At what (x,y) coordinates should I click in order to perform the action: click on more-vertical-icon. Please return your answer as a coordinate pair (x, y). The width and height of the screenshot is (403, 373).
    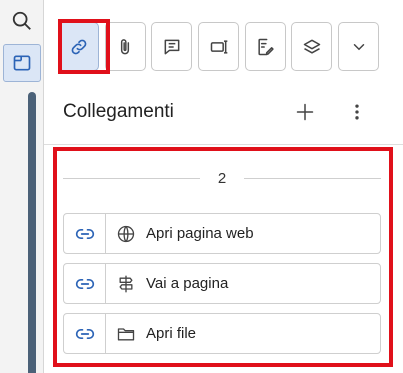
    Looking at the image, I should click on (357, 112).